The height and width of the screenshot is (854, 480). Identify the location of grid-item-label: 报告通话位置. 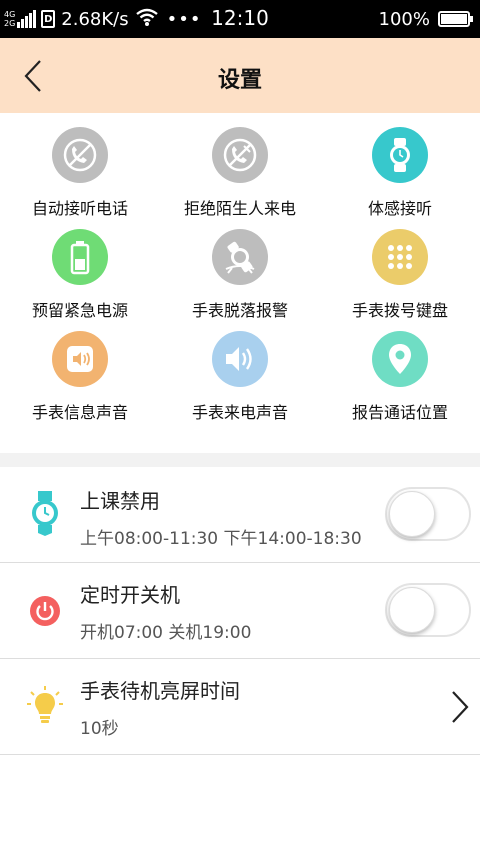
(399, 412).